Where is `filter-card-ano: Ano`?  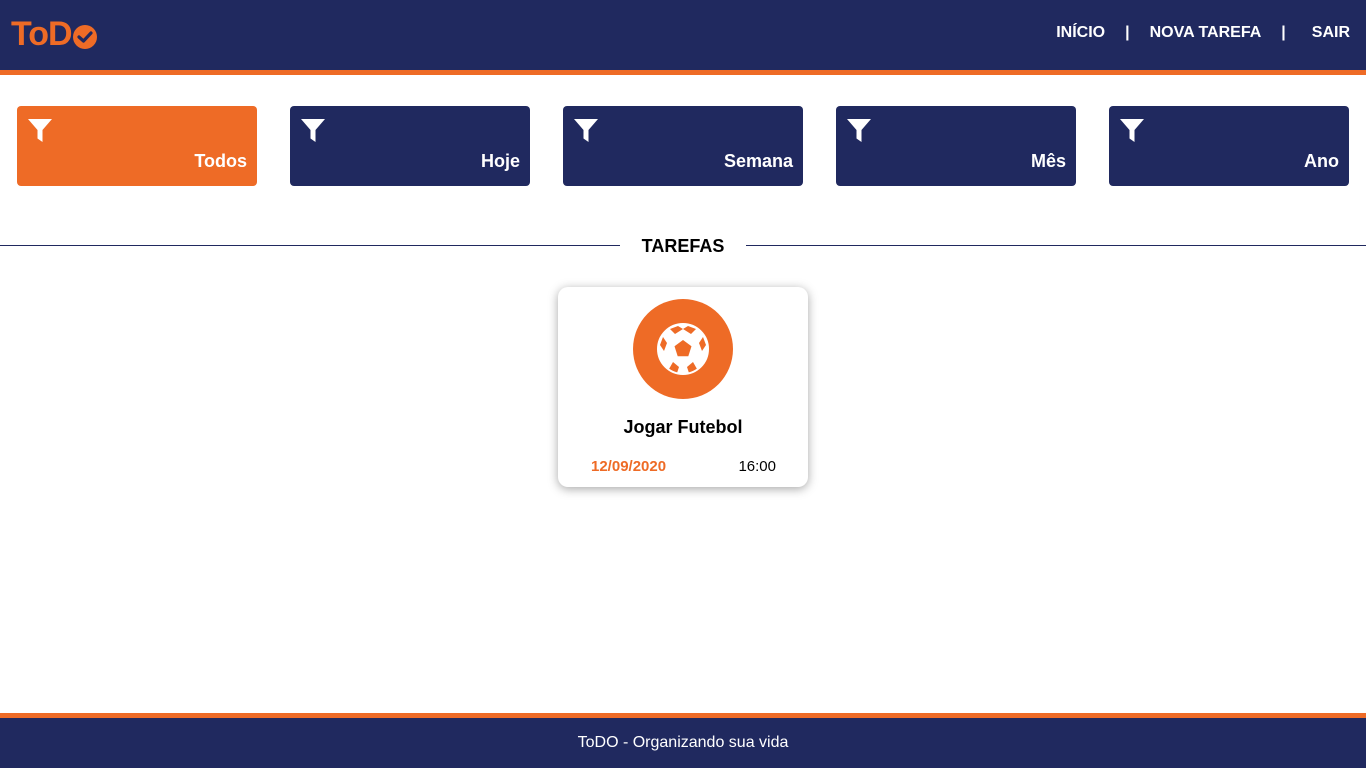
filter-card-ano: Ano is located at coordinates (1229, 146).